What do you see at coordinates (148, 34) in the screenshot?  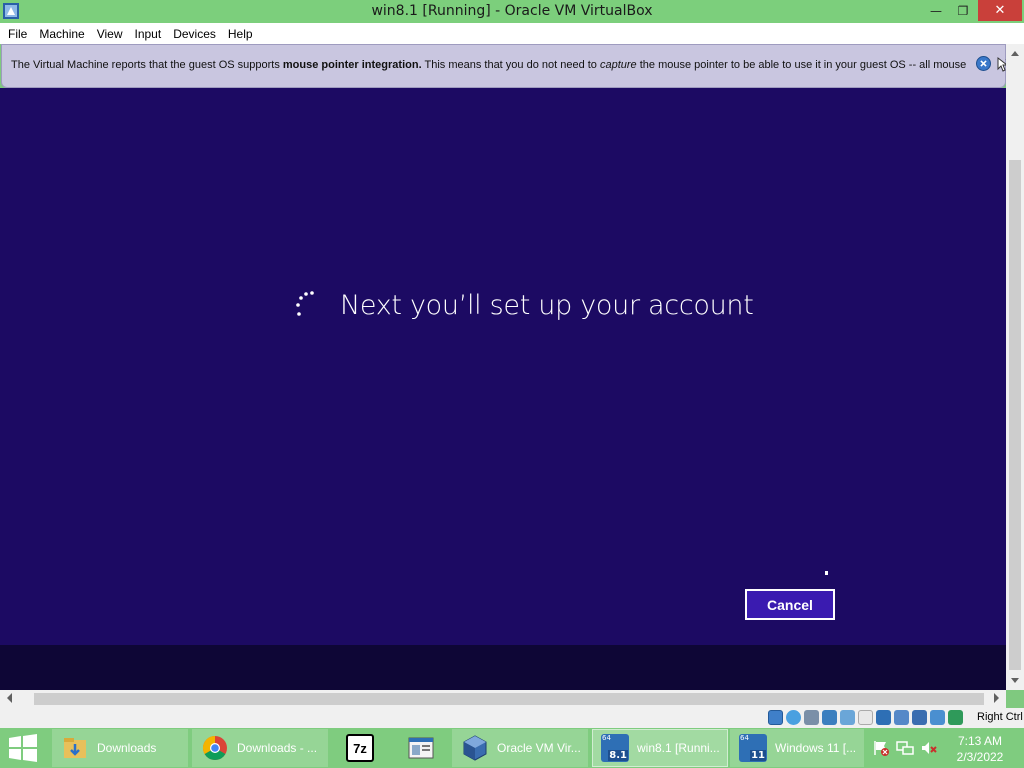 I see `menu-input: Input` at bounding box center [148, 34].